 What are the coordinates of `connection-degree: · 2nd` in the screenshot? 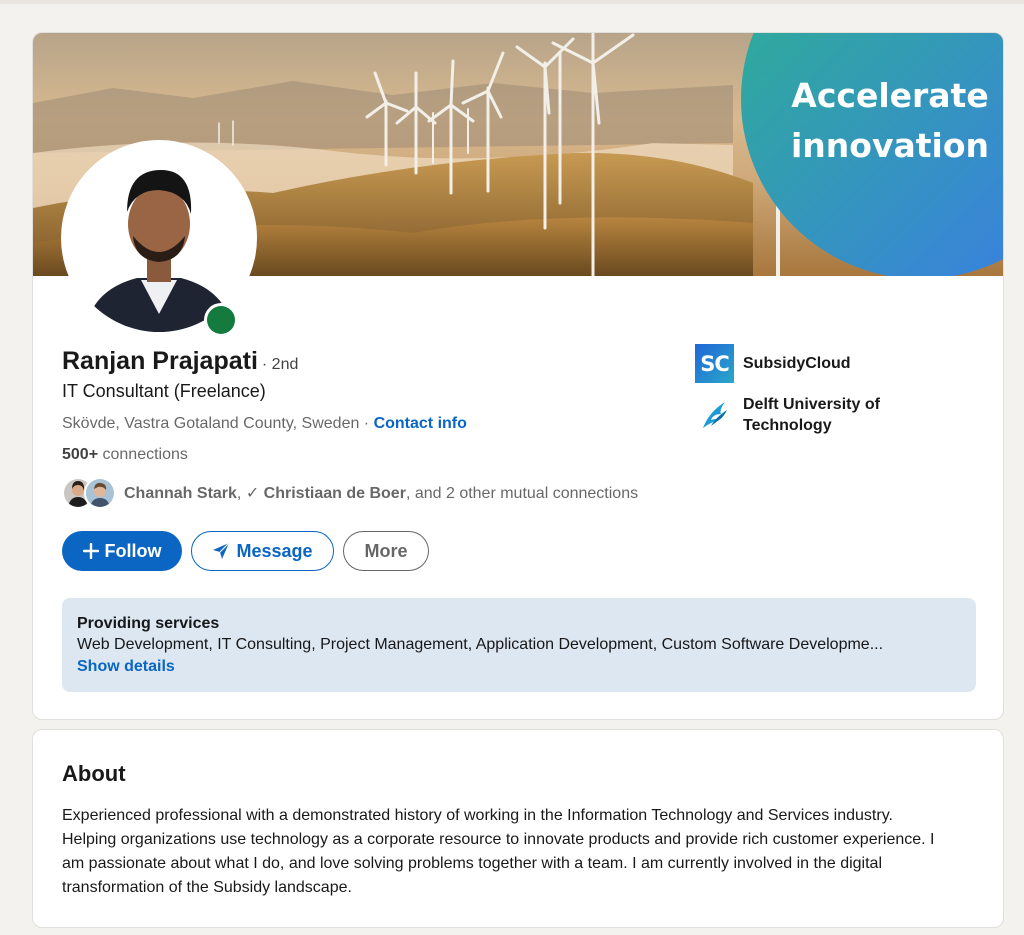 It's located at (280, 364).